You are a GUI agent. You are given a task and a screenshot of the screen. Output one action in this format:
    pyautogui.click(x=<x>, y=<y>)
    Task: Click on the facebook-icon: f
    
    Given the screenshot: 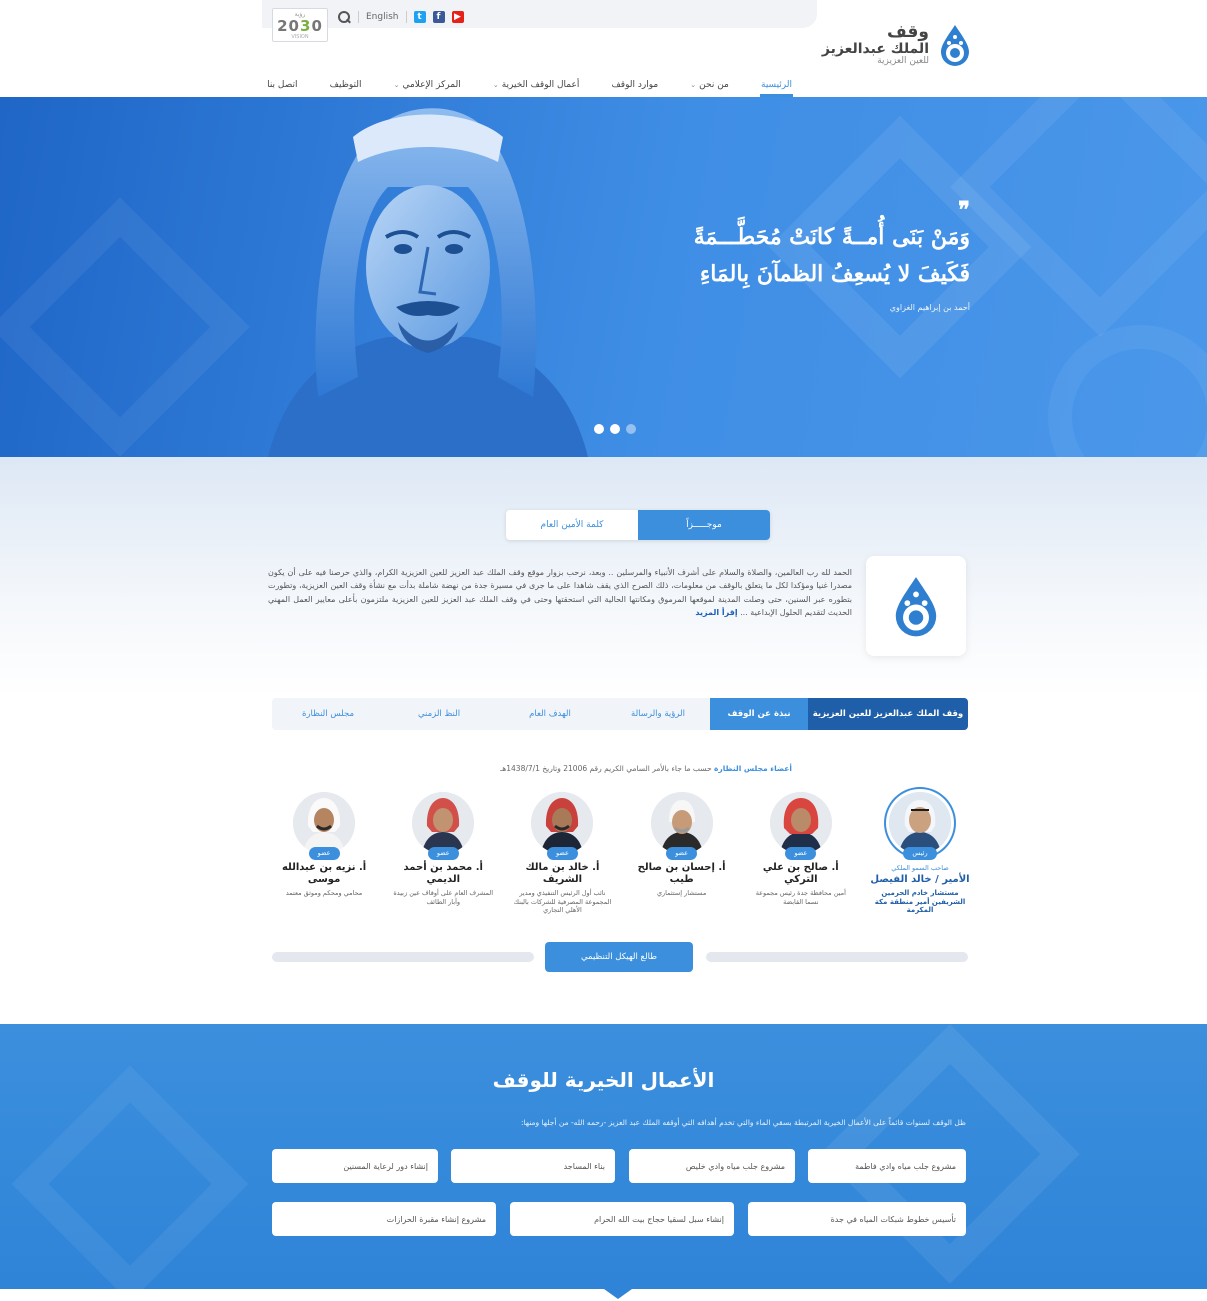 What is the action you would take?
    pyautogui.click(x=438, y=17)
    